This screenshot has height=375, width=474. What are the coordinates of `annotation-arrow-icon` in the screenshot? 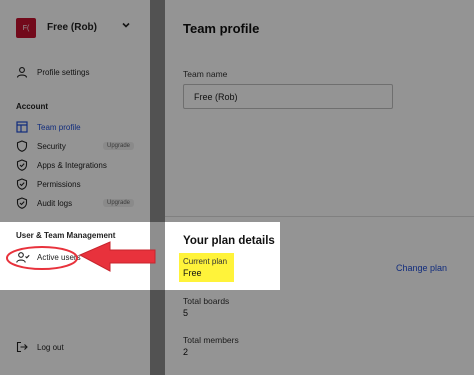 It's located at (81, 256).